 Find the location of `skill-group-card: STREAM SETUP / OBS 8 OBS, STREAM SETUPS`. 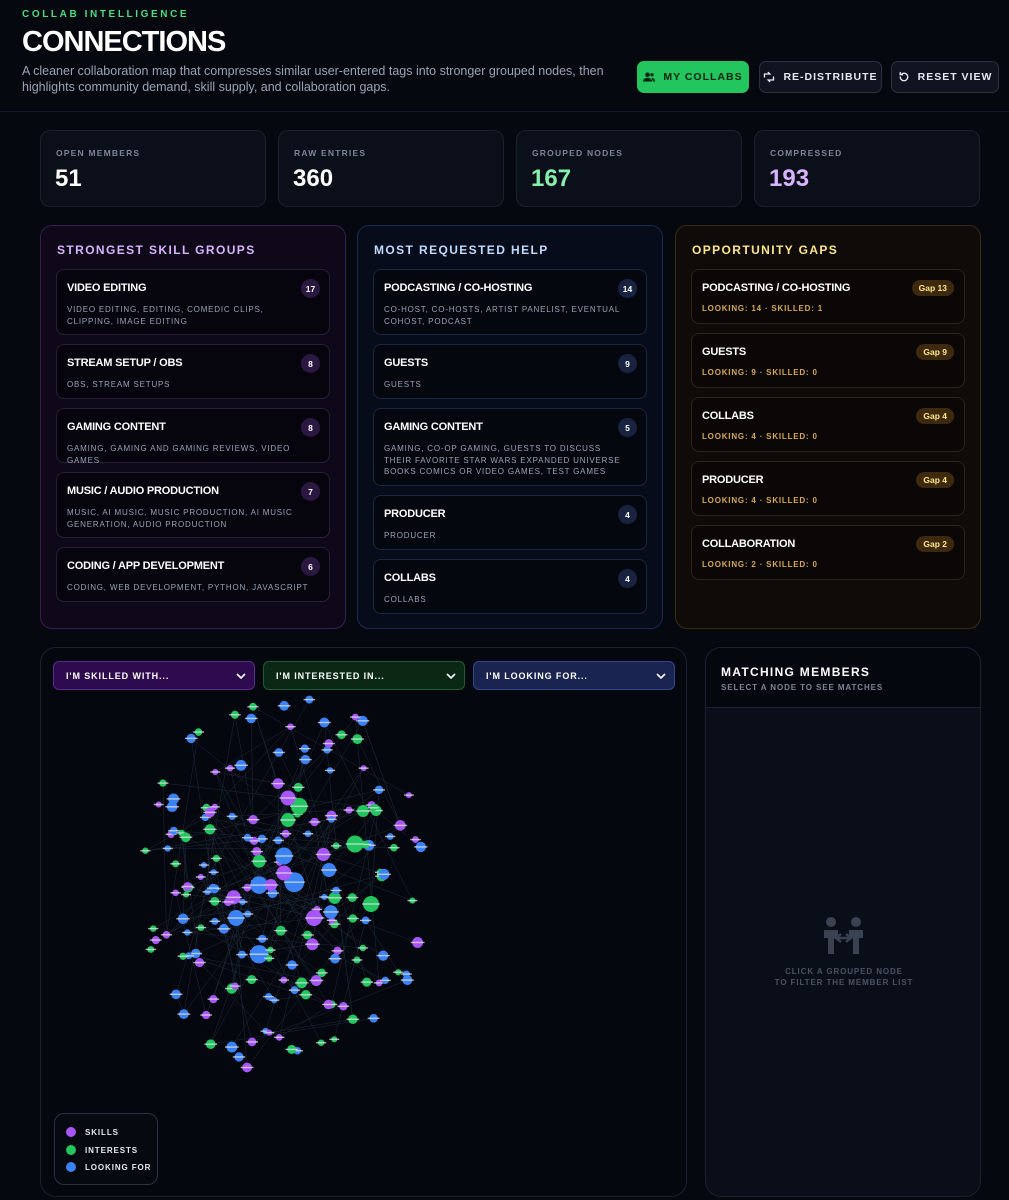

skill-group-card: STREAM SETUP / OBS 8 OBS, STREAM SETUPS is located at coordinates (193, 371).